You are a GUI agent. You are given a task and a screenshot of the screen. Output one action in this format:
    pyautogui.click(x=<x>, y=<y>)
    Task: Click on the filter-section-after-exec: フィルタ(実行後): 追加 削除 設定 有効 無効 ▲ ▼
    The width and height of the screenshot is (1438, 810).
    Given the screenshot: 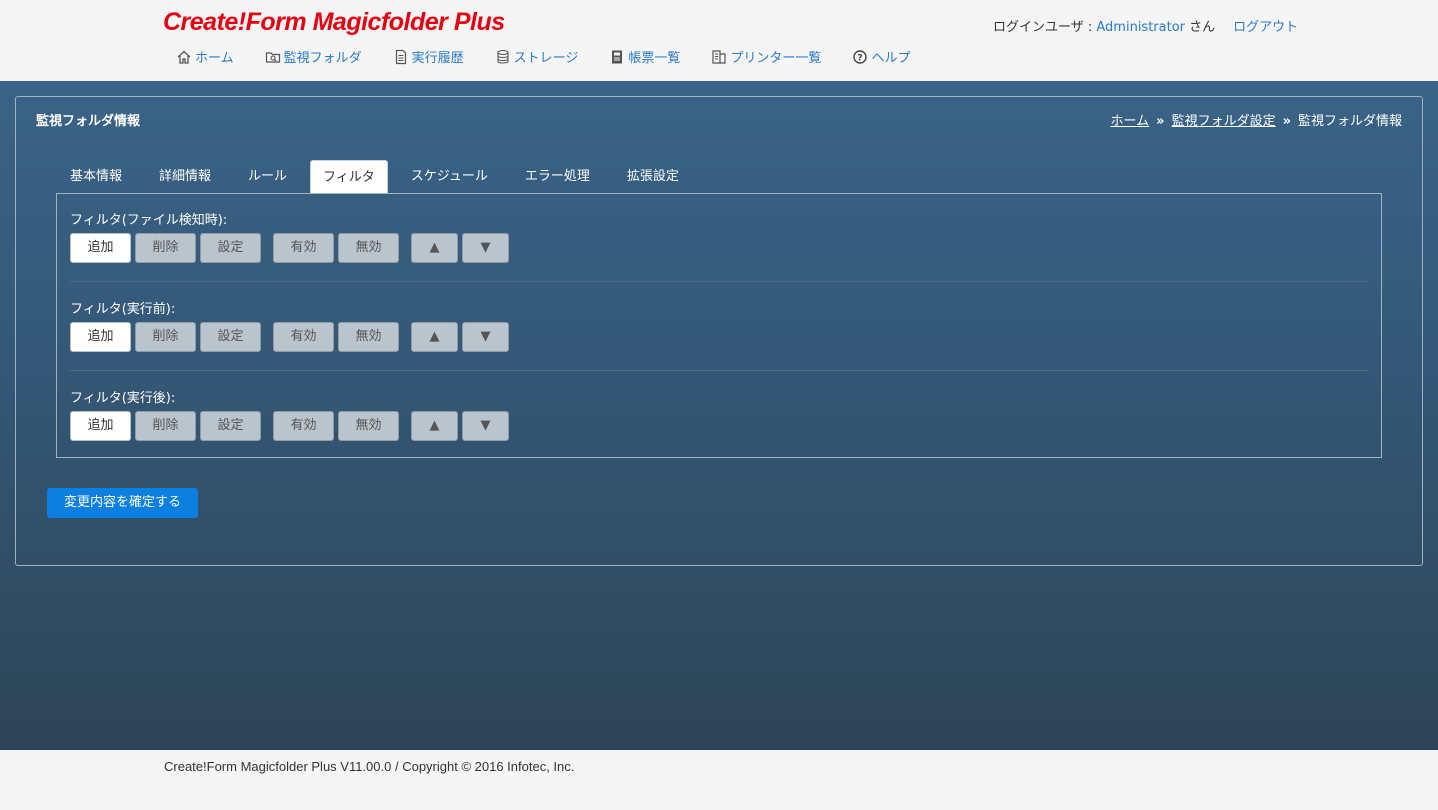 What is the action you would take?
    pyautogui.click(x=719, y=414)
    